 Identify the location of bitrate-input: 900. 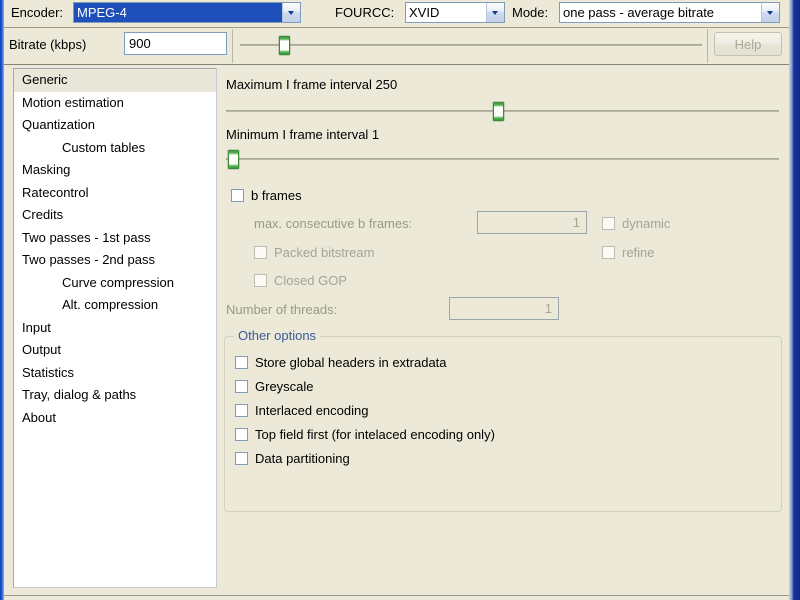
(175, 43).